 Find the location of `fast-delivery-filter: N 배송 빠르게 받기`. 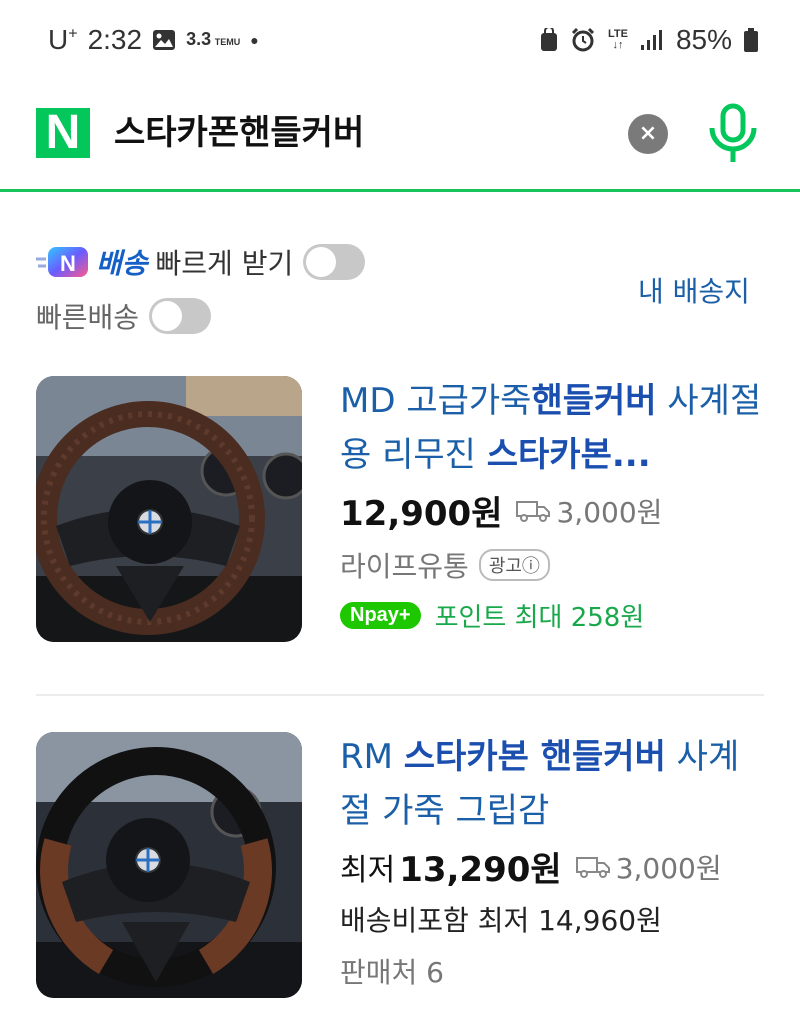

fast-delivery-filter: N 배송 빠르게 받기 is located at coordinates (201, 262).